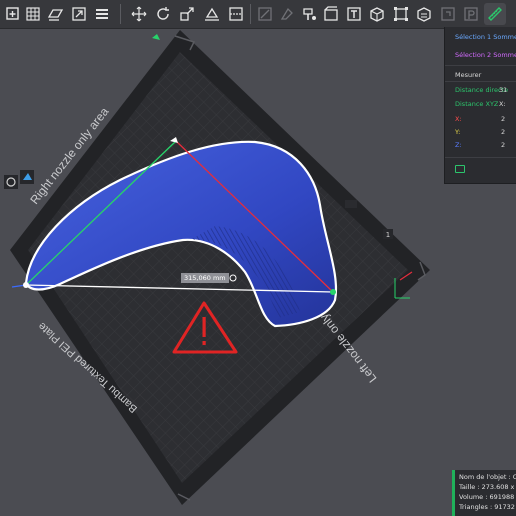  I want to click on scale-icon, so click(187, 14).